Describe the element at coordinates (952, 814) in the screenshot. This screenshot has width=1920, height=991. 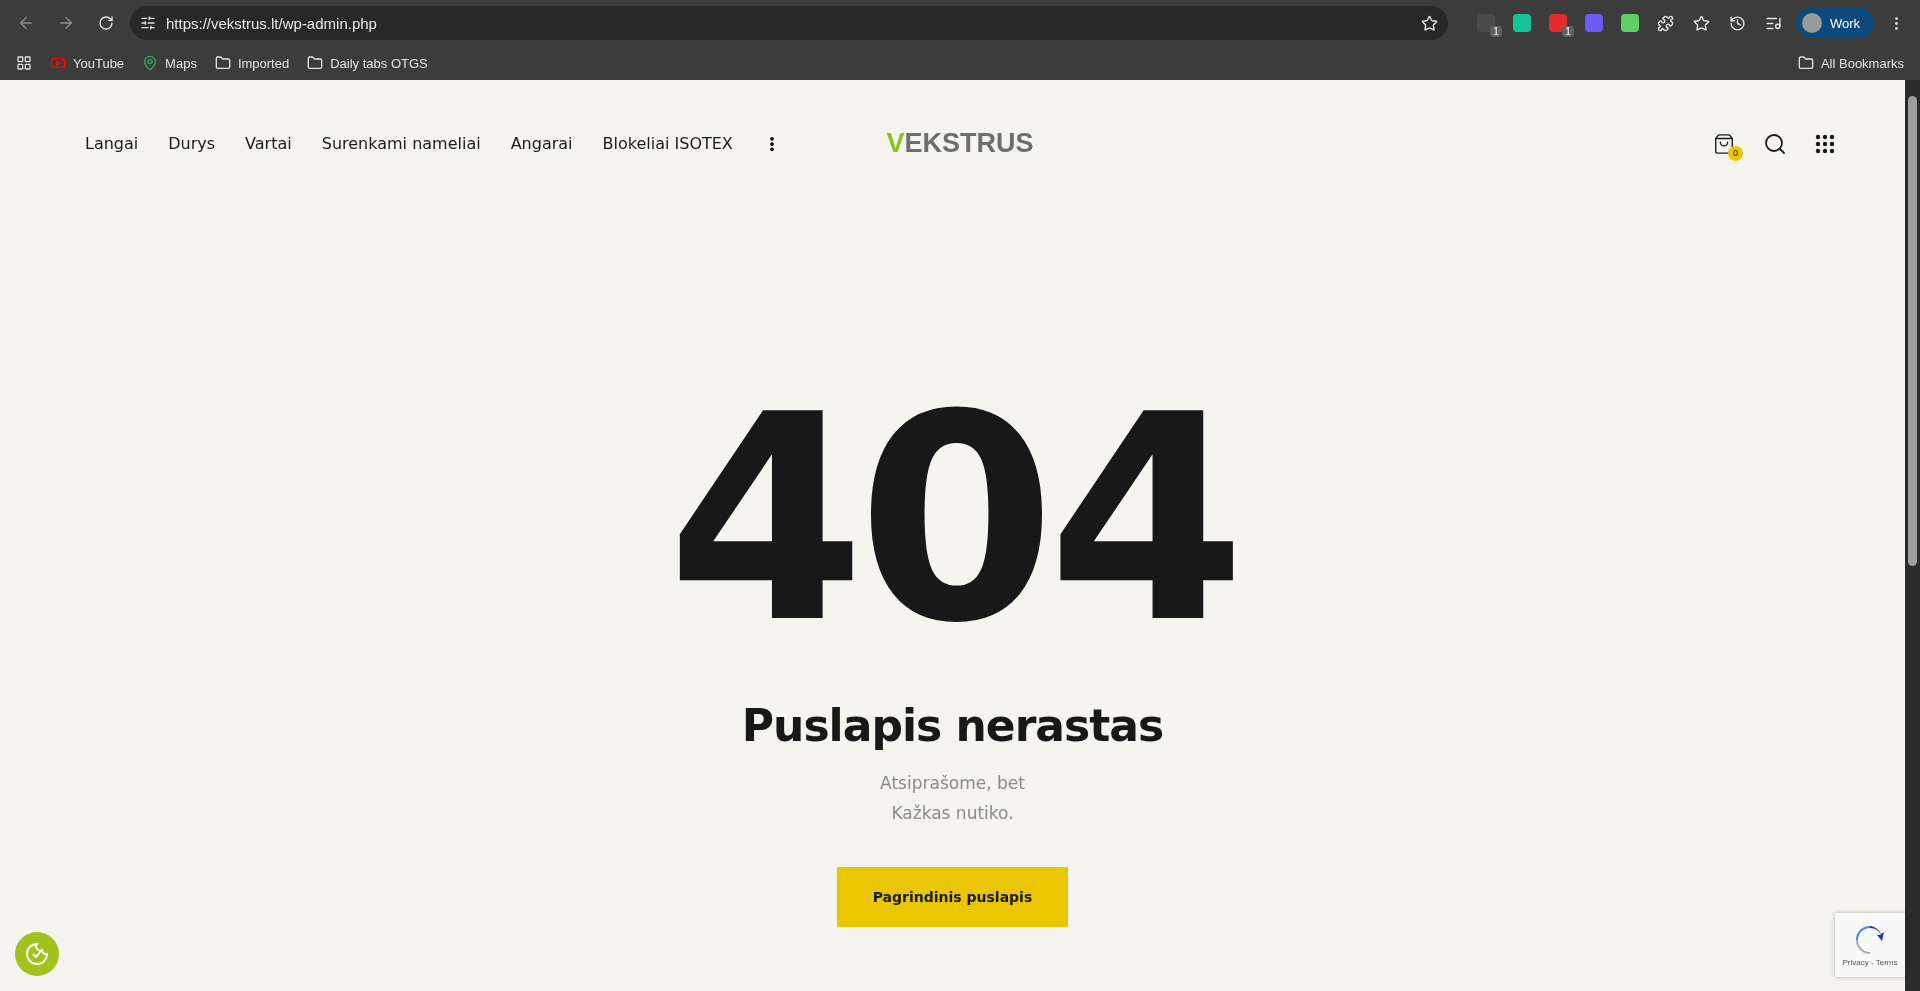
I see `error-message: Kažkas nutiko.` at that location.